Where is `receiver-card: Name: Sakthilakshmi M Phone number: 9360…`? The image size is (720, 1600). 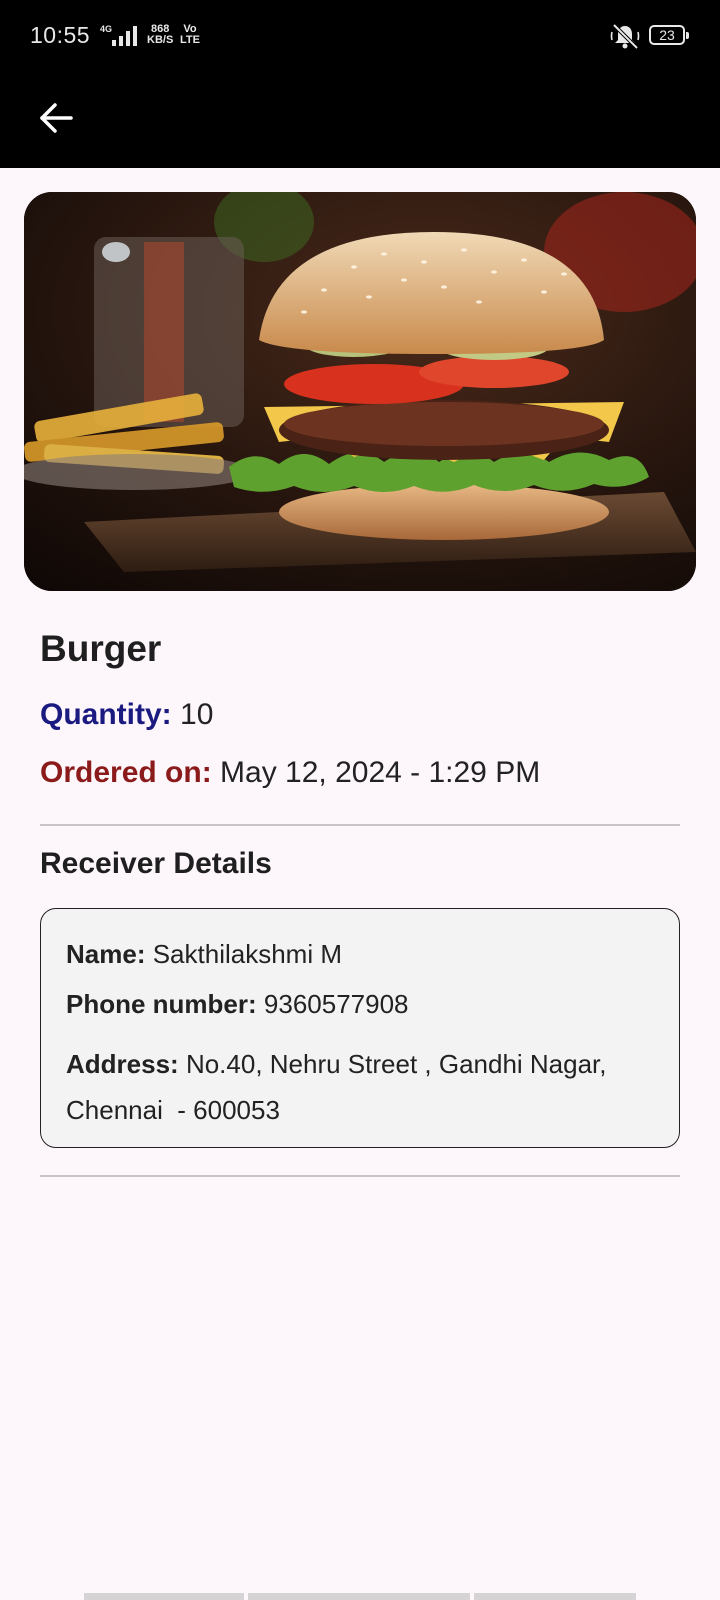
receiver-card: Name: Sakthilakshmi M Phone number: 9360… is located at coordinates (360, 1028).